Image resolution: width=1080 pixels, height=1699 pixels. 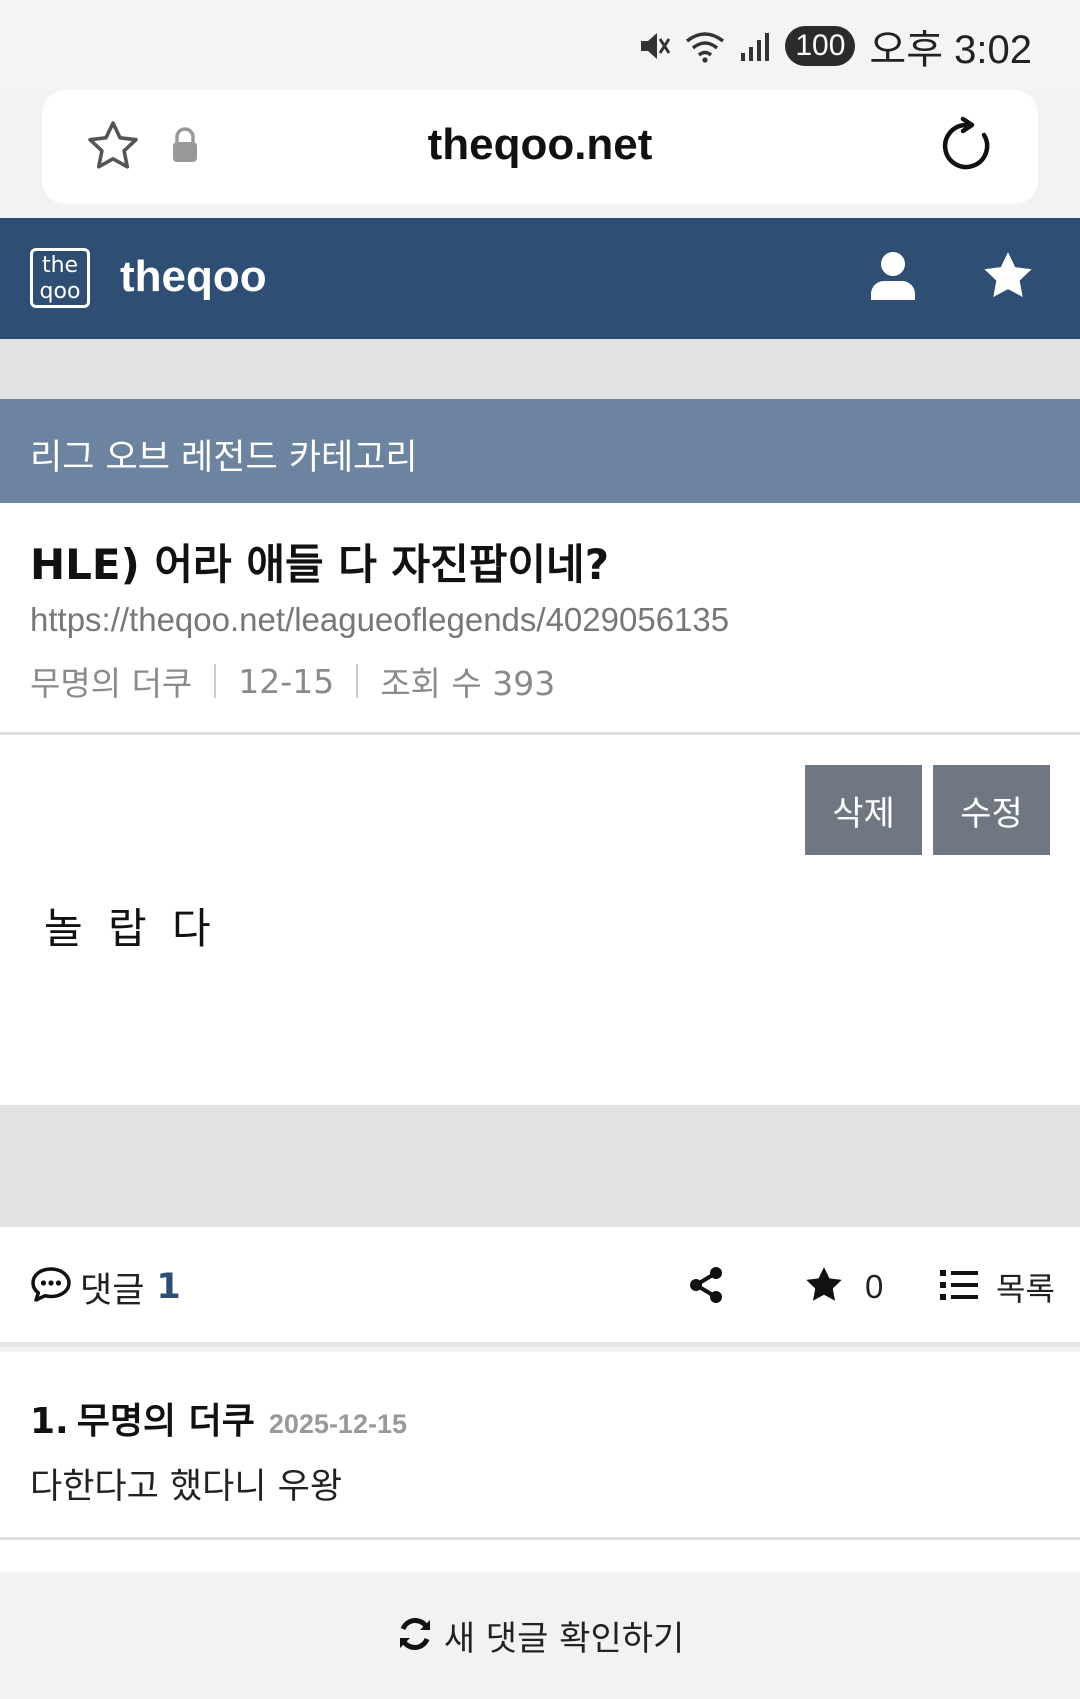 I want to click on wifi-icon, so click(x=705, y=46).